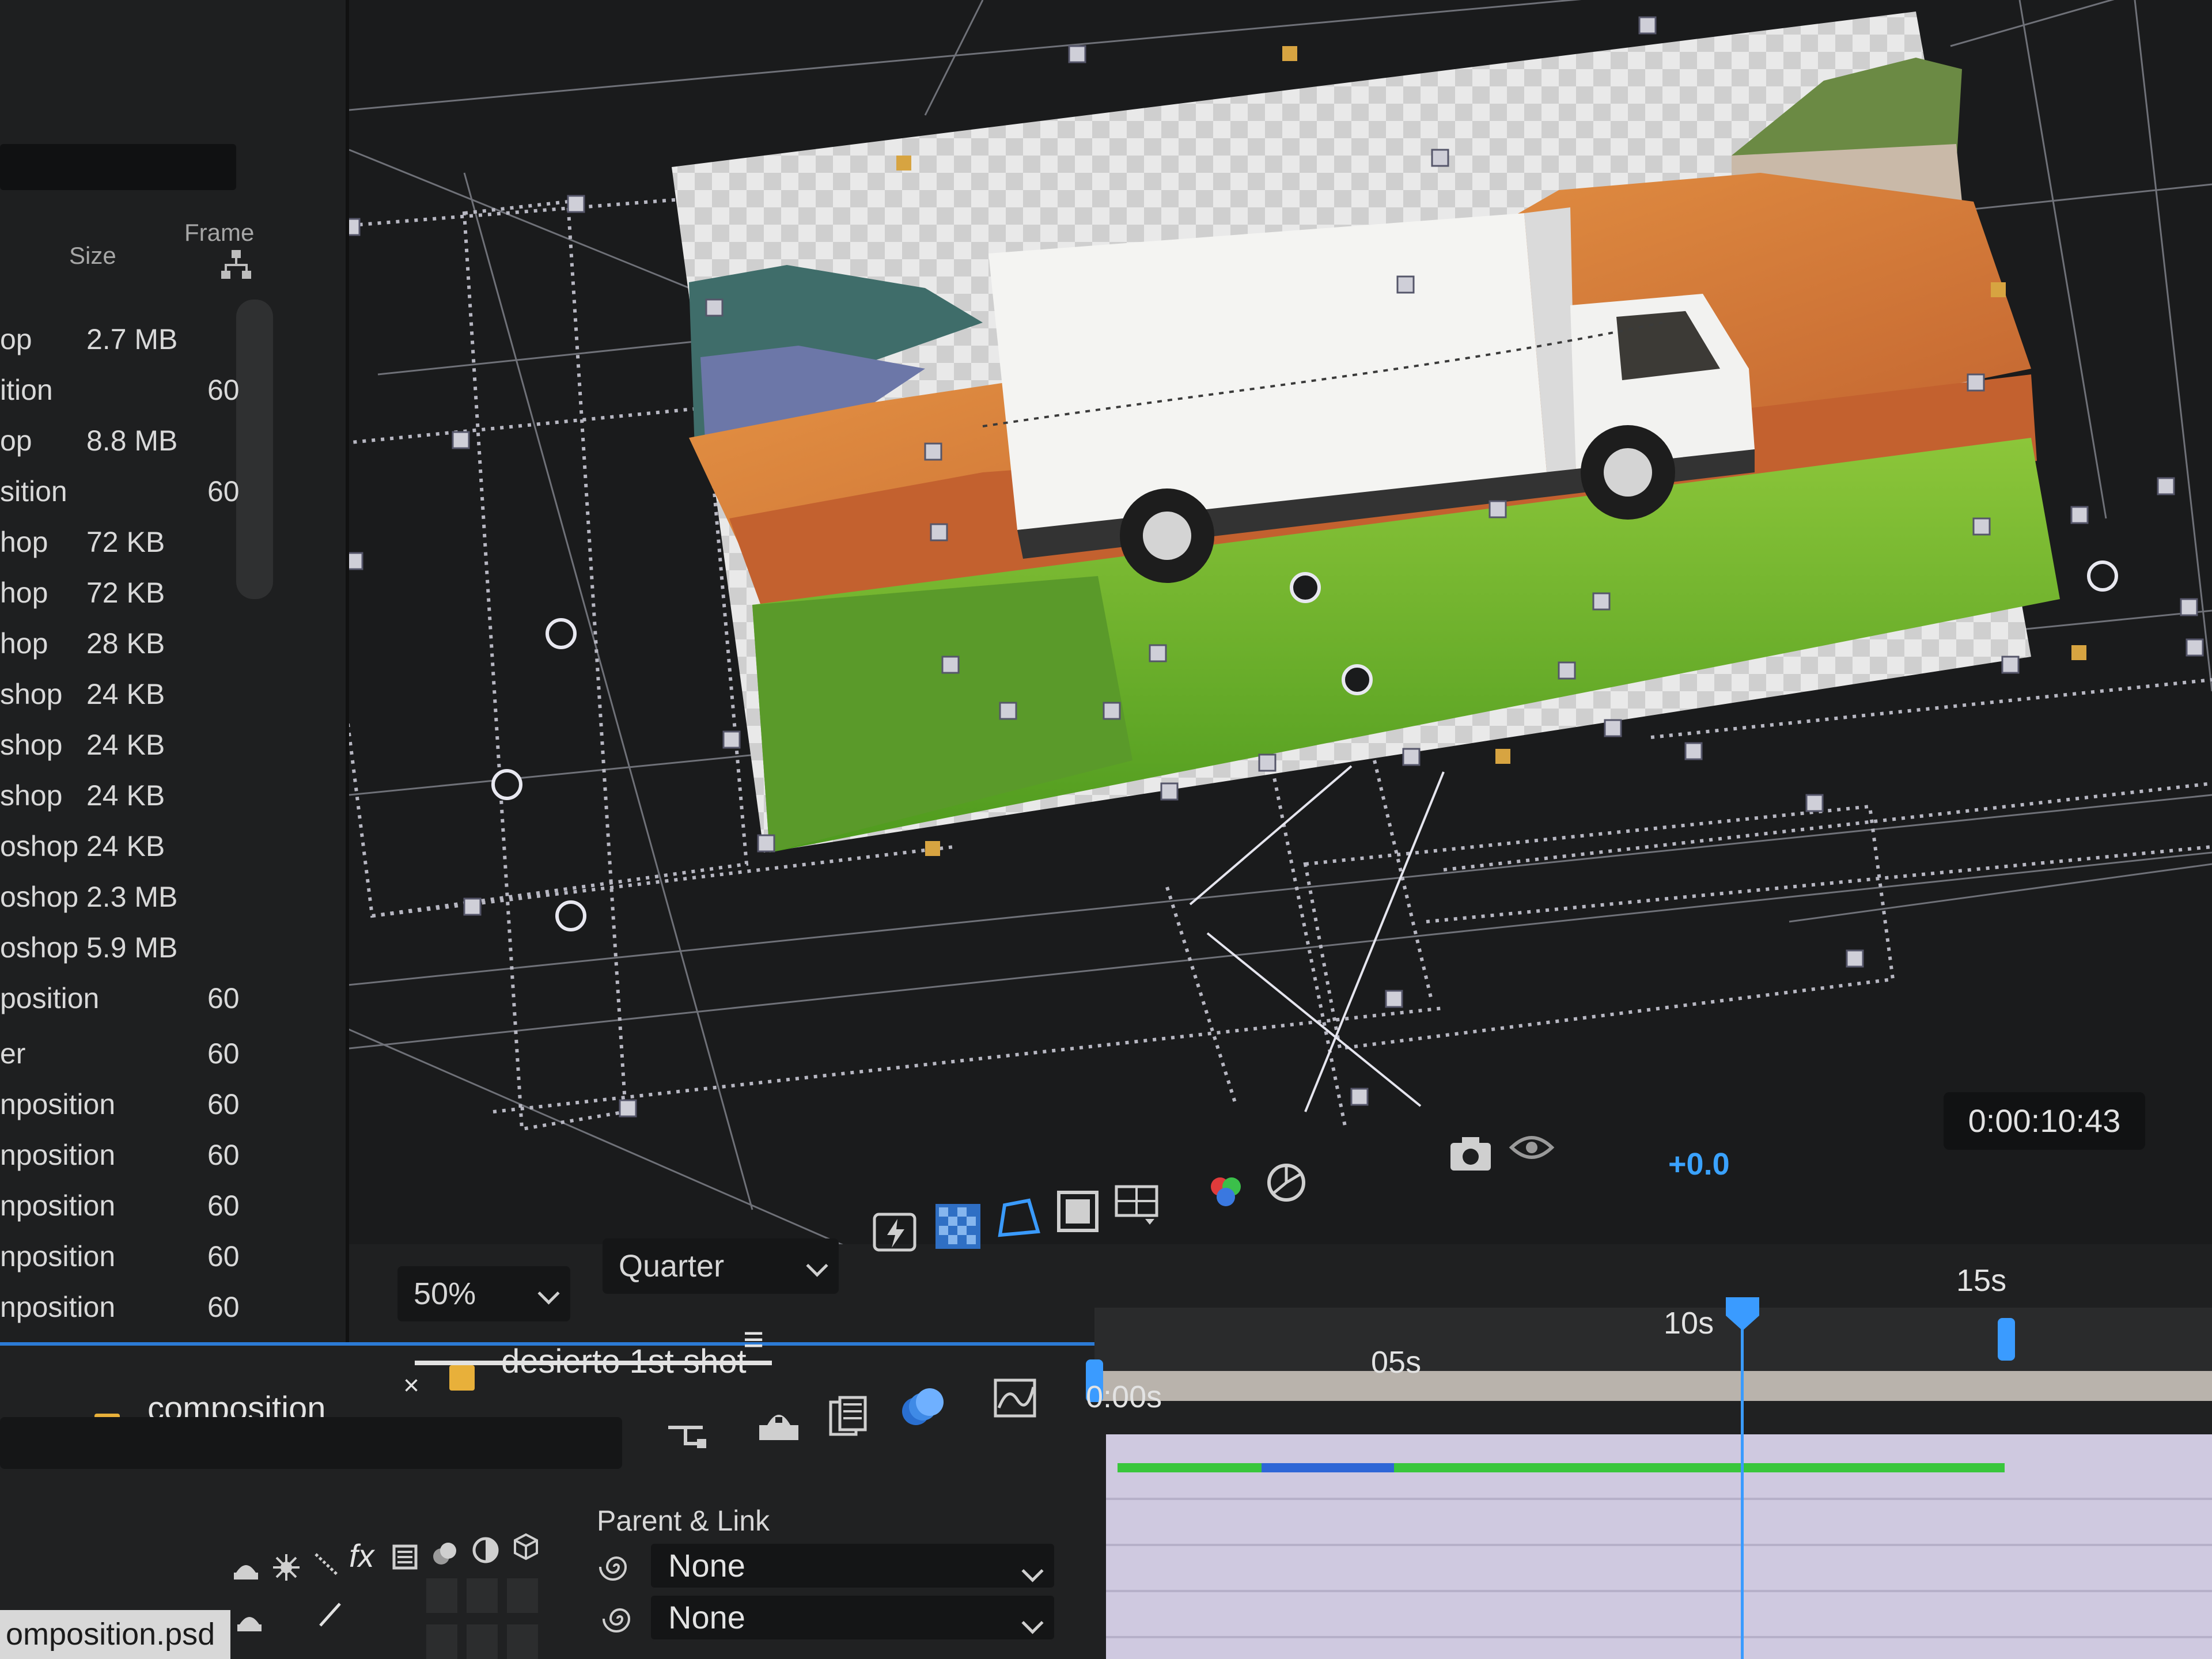 The width and height of the screenshot is (2212, 1659). I want to click on region-of-interest-icon, so click(1078, 1211).